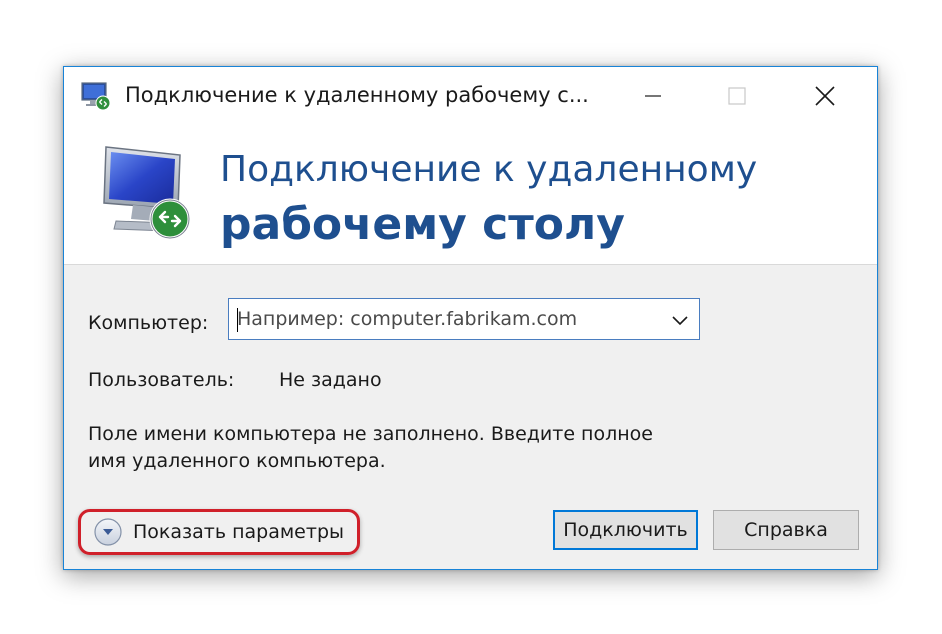  Describe the element at coordinates (148, 323) in the screenshot. I see `computer-label: Компьютер:` at that location.